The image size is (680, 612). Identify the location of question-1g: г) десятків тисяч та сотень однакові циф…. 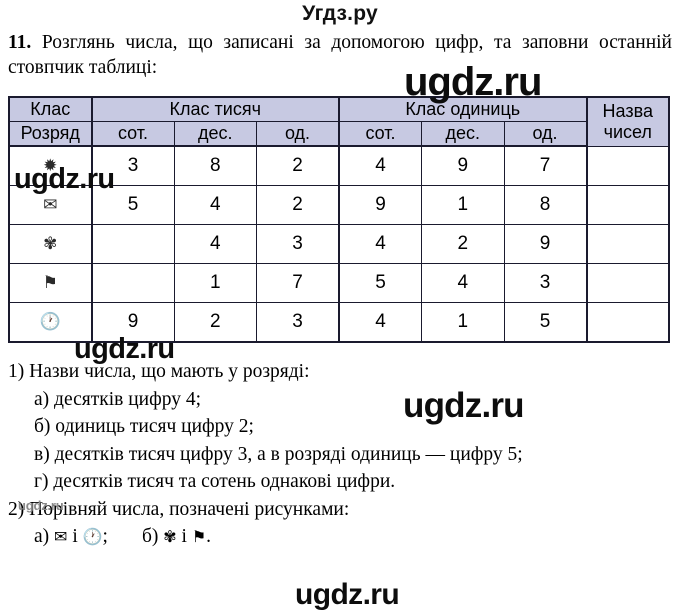
(215, 481).